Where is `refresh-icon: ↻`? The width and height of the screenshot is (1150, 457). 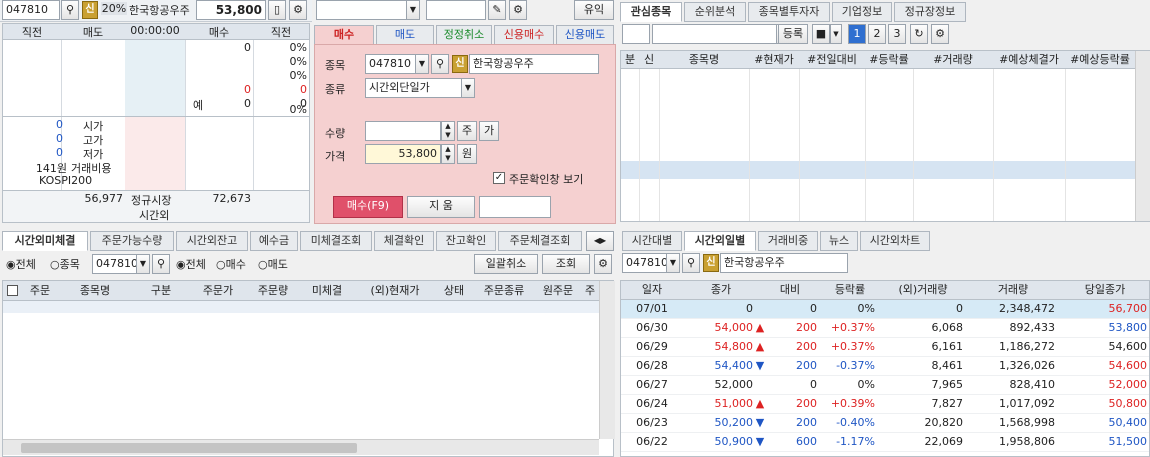 refresh-icon: ↻ is located at coordinates (919, 34).